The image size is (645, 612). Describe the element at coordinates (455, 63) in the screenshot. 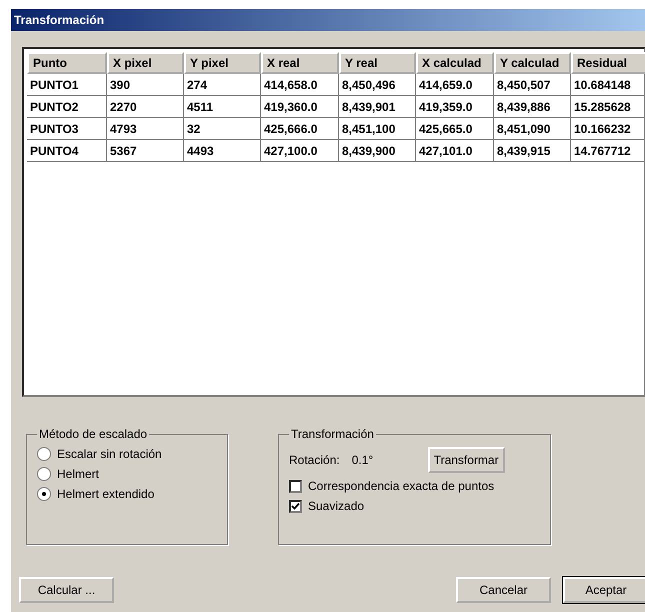

I see `column-header: X calculad` at that location.